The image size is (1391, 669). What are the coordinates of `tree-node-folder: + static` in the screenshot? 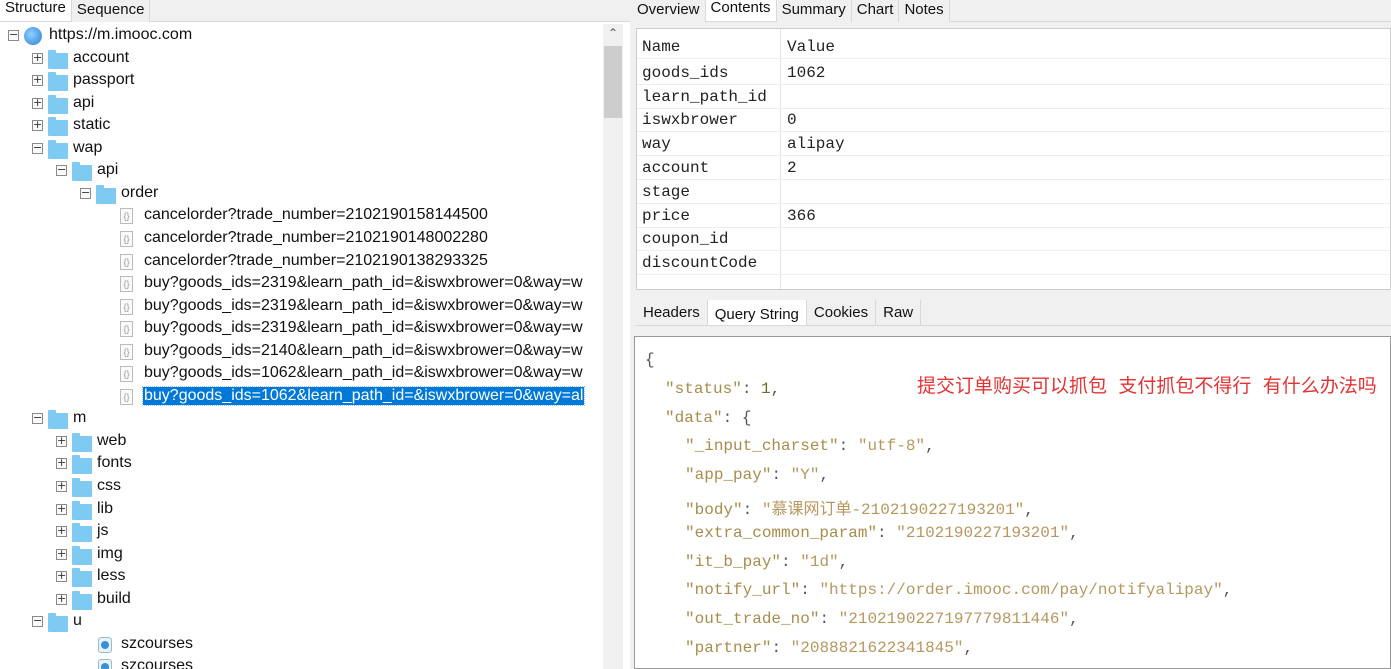 It's located at (300, 126).